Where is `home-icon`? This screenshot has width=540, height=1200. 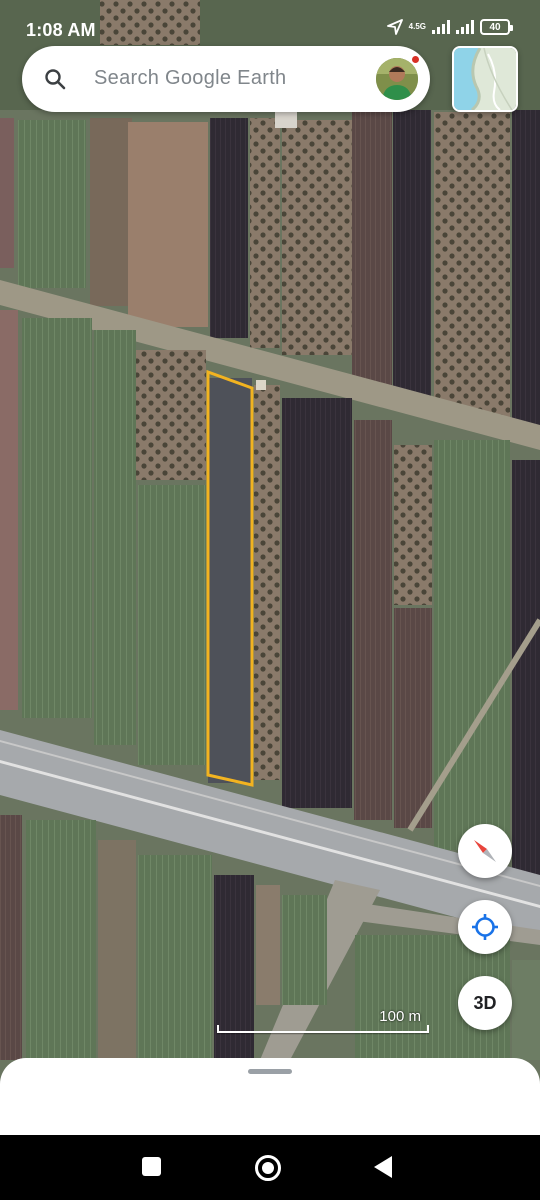
home-icon is located at coordinates (268, 1168).